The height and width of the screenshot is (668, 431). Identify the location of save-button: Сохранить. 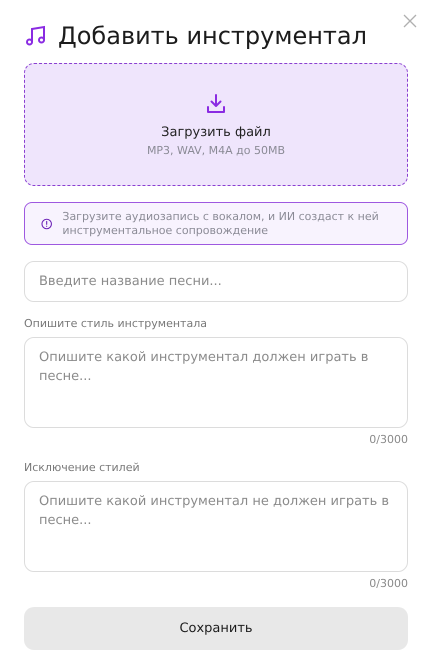
(216, 628).